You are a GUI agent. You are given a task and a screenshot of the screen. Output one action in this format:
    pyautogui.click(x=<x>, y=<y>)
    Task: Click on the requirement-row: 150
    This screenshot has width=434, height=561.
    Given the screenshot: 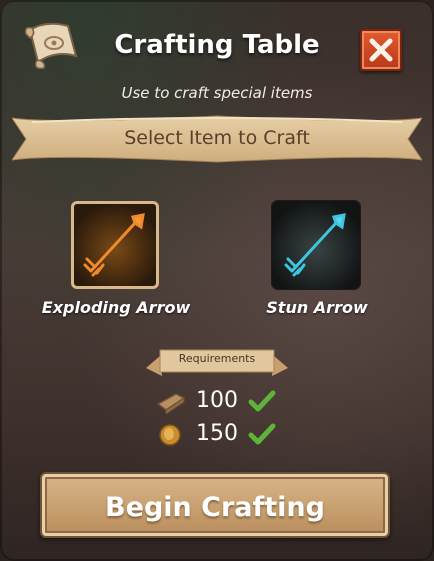 What is the action you would take?
    pyautogui.click(x=226, y=435)
    